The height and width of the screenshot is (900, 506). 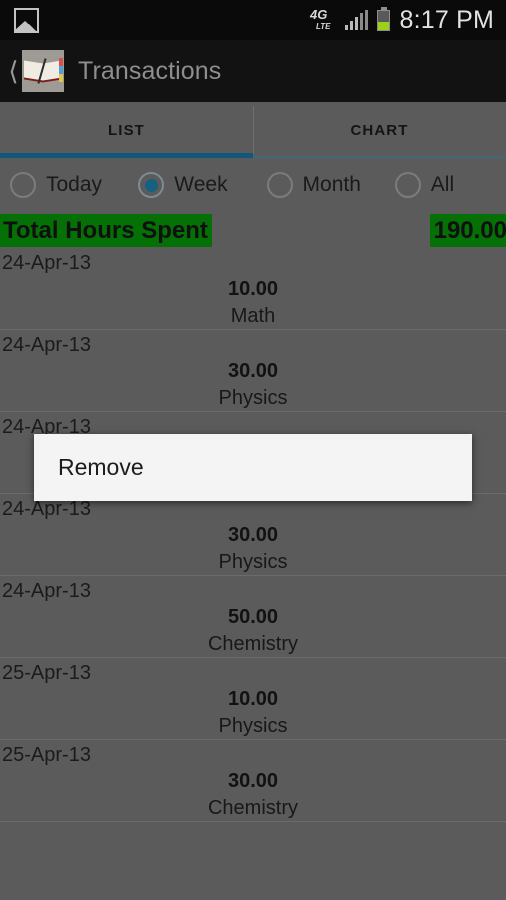 I want to click on tab-list-label: LIST, so click(x=126, y=130).